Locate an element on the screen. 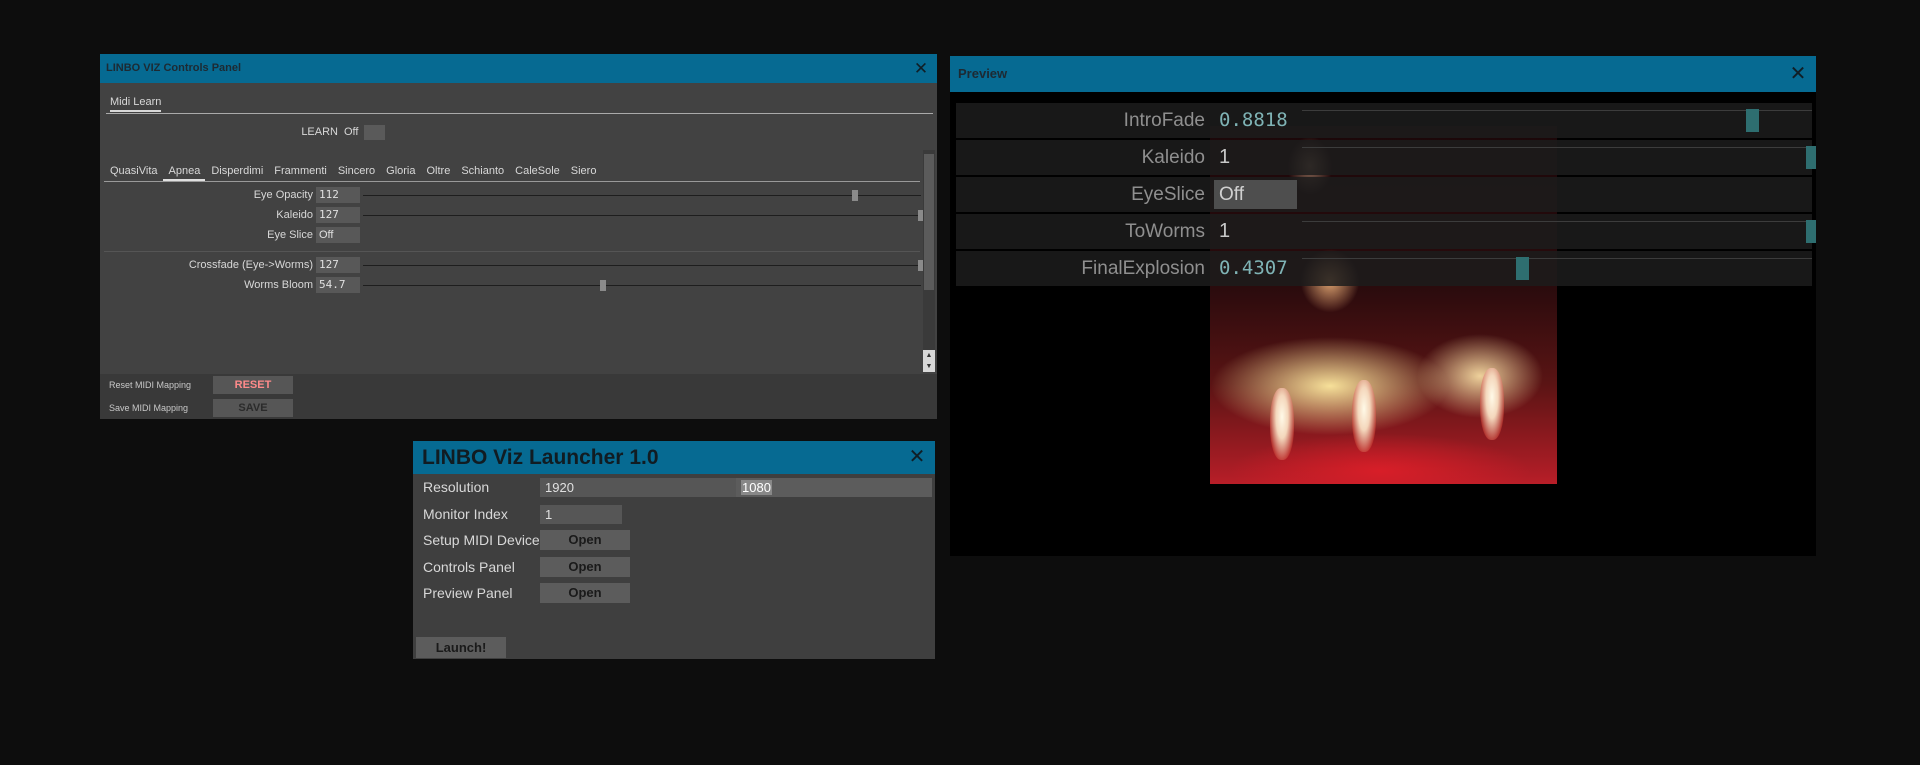 This screenshot has width=1920, height=765. learn-value: Off is located at coordinates (351, 132).